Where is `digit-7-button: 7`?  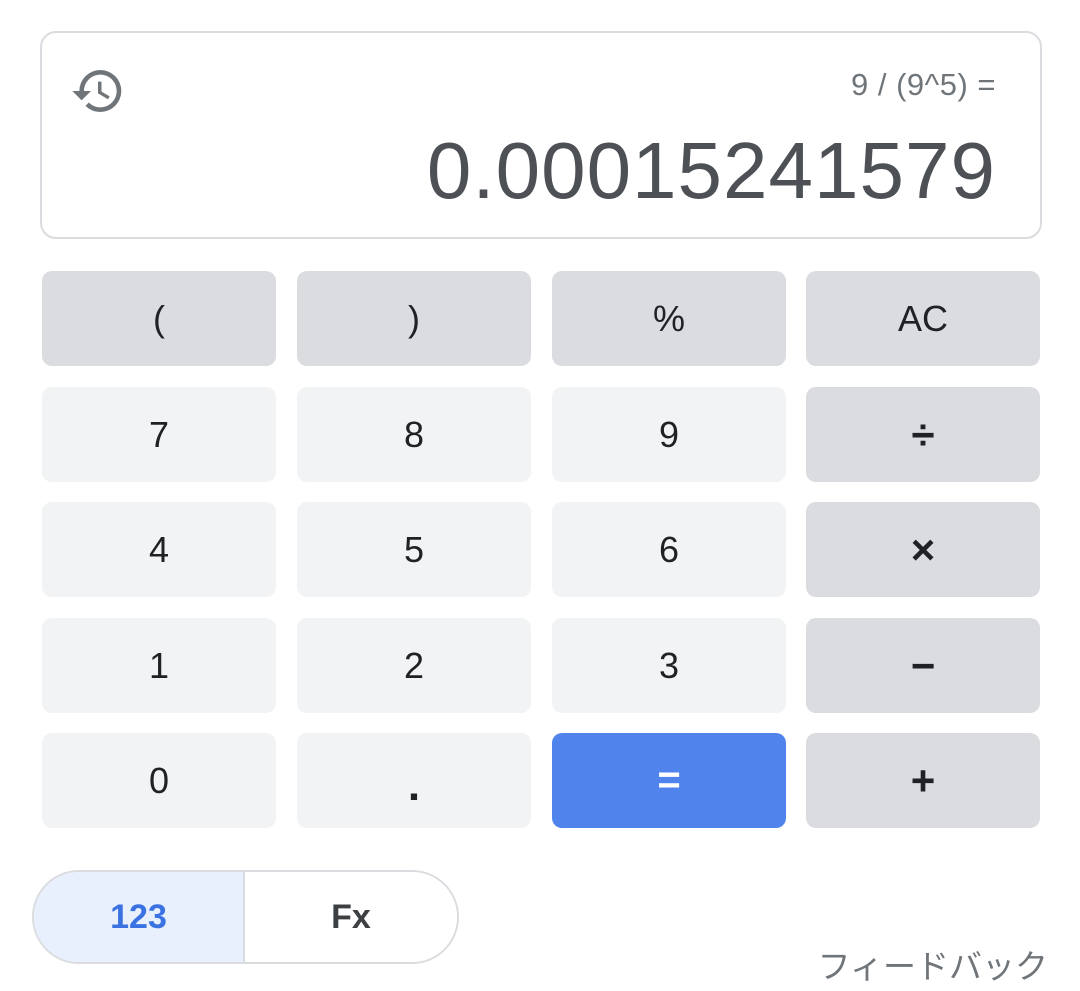 digit-7-button: 7 is located at coordinates (159, 434).